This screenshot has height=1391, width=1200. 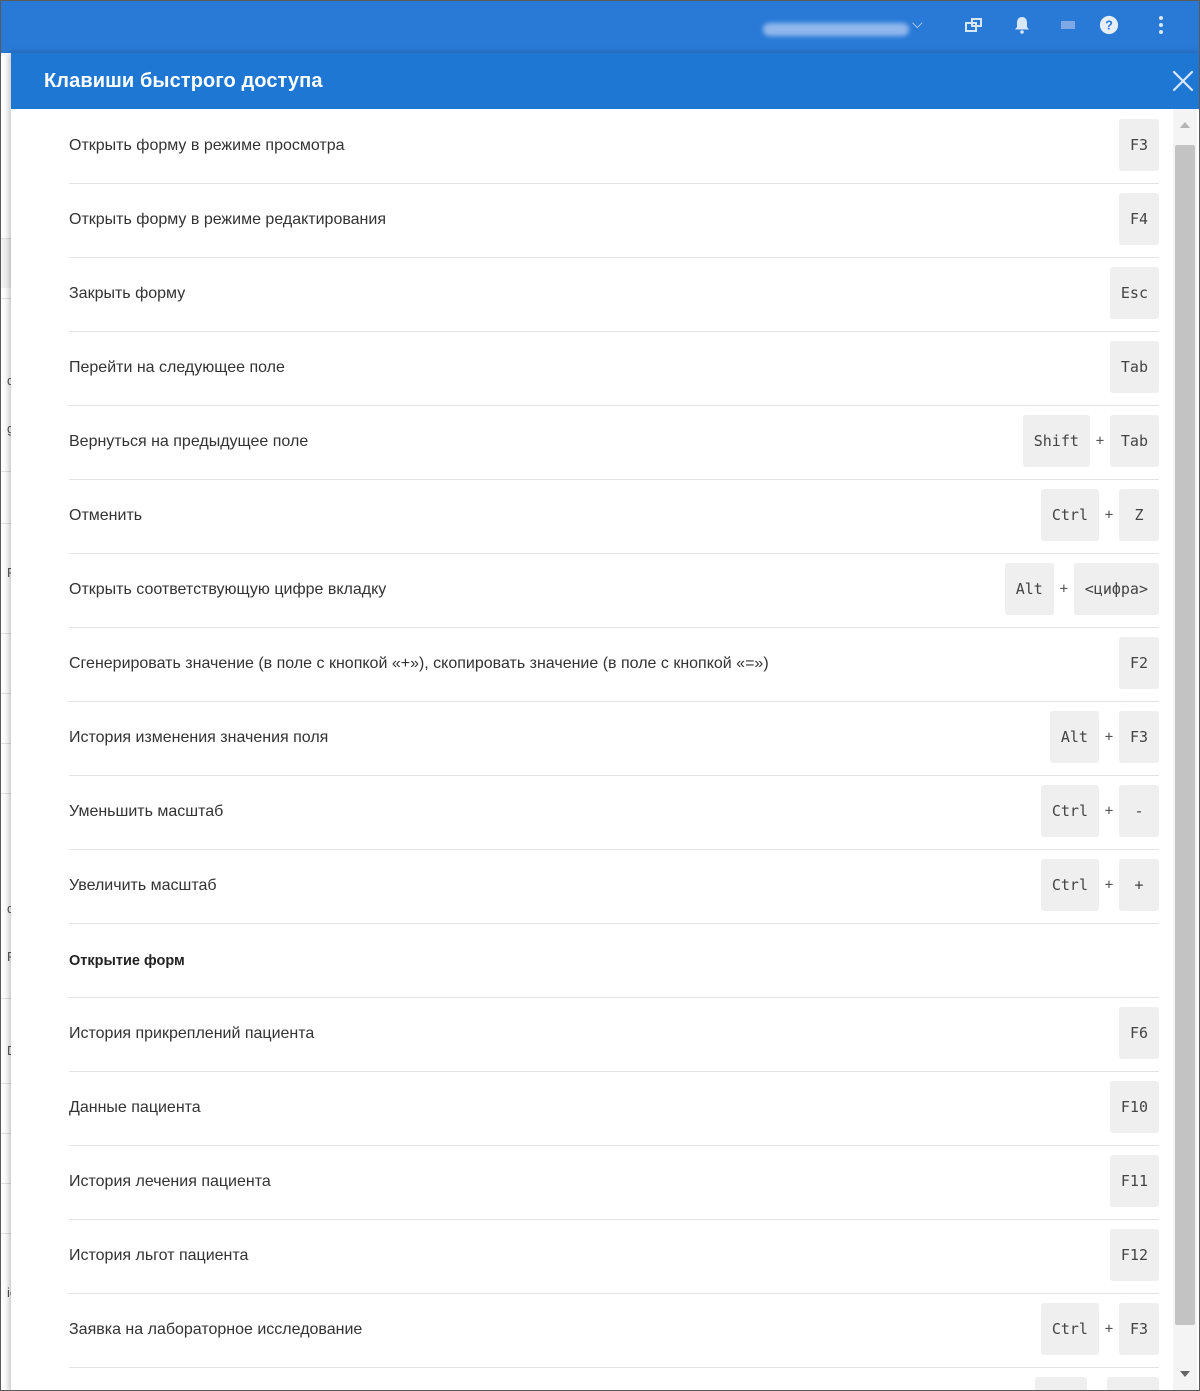 I want to click on close-button, so click(x=1183, y=81).